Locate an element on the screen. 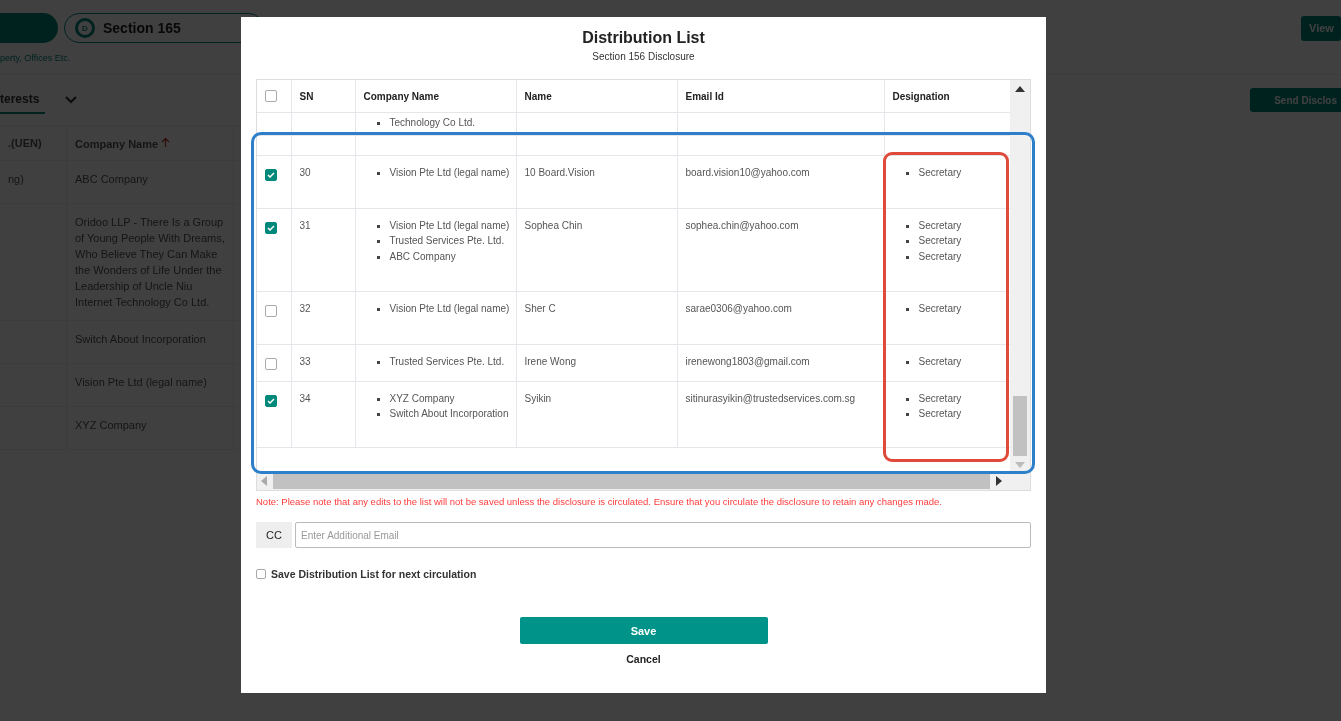 This screenshot has width=1341, height=721. scroll-thumb is located at coordinates (1020, 426).